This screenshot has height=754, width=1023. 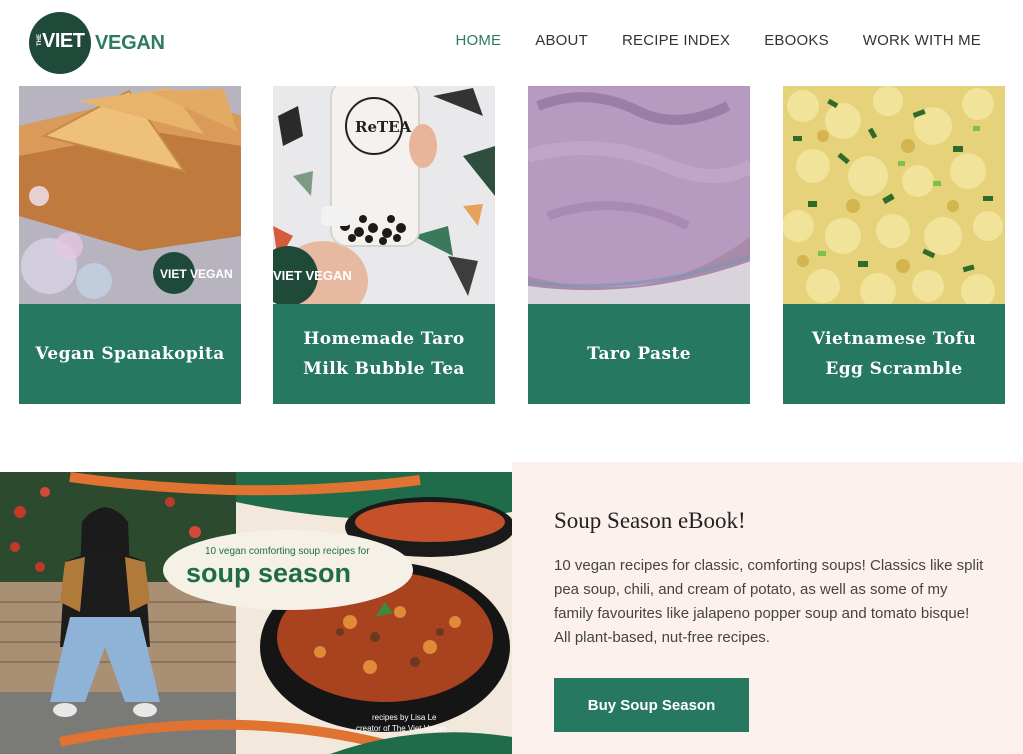 I want to click on logo-badge: THE VIET, so click(x=60, y=43).